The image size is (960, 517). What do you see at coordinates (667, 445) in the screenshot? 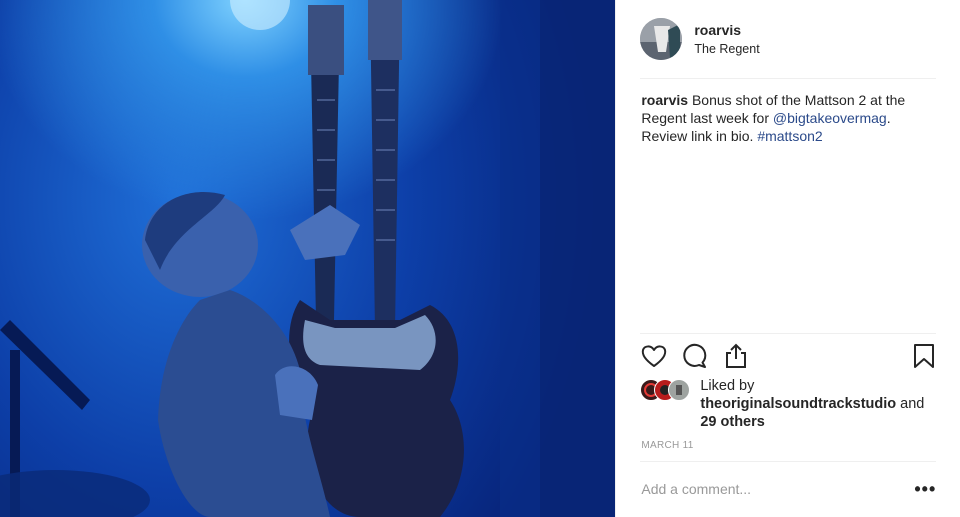
I see `post-date: MARCH 11` at bounding box center [667, 445].